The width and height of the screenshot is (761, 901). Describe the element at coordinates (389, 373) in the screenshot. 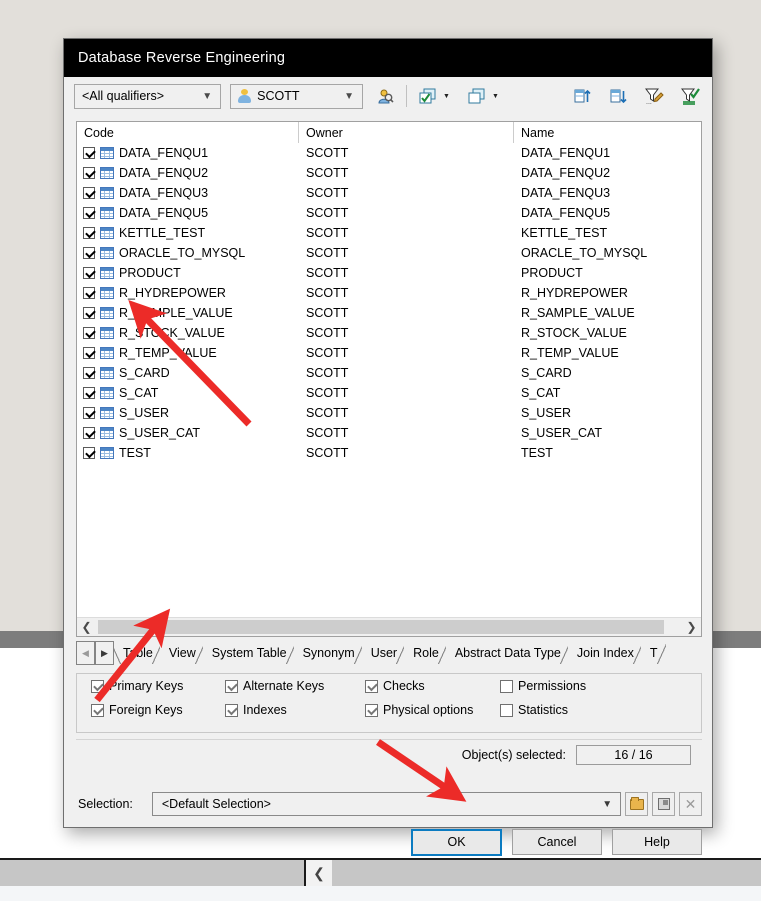

I see `table-row: S_CARD SCOTT S_CARD` at that location.